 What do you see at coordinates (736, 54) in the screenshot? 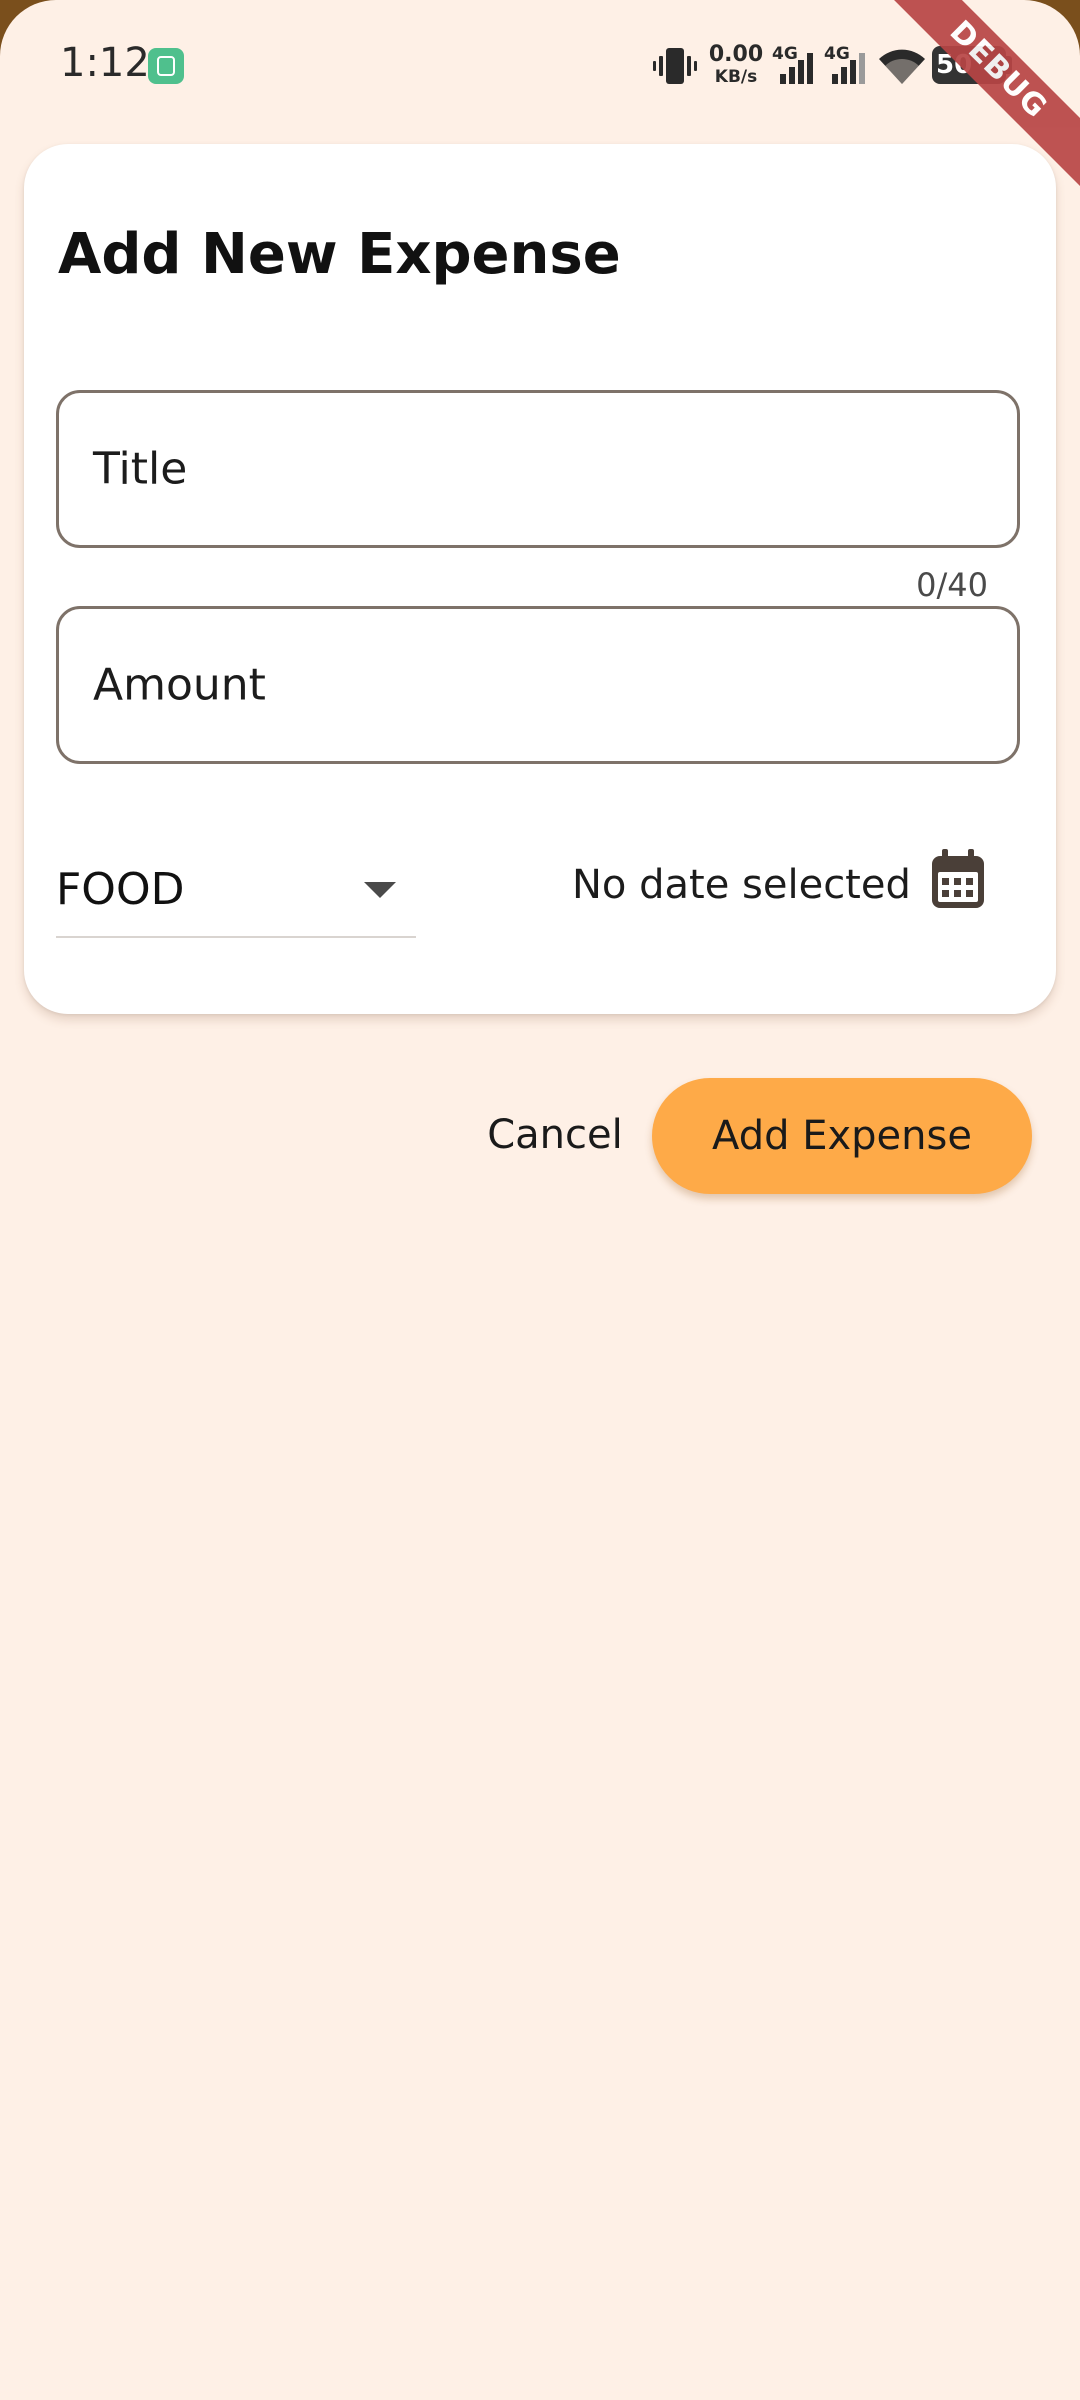
I see `network-speed-value: 0.00` at bounding box center [736, 54].